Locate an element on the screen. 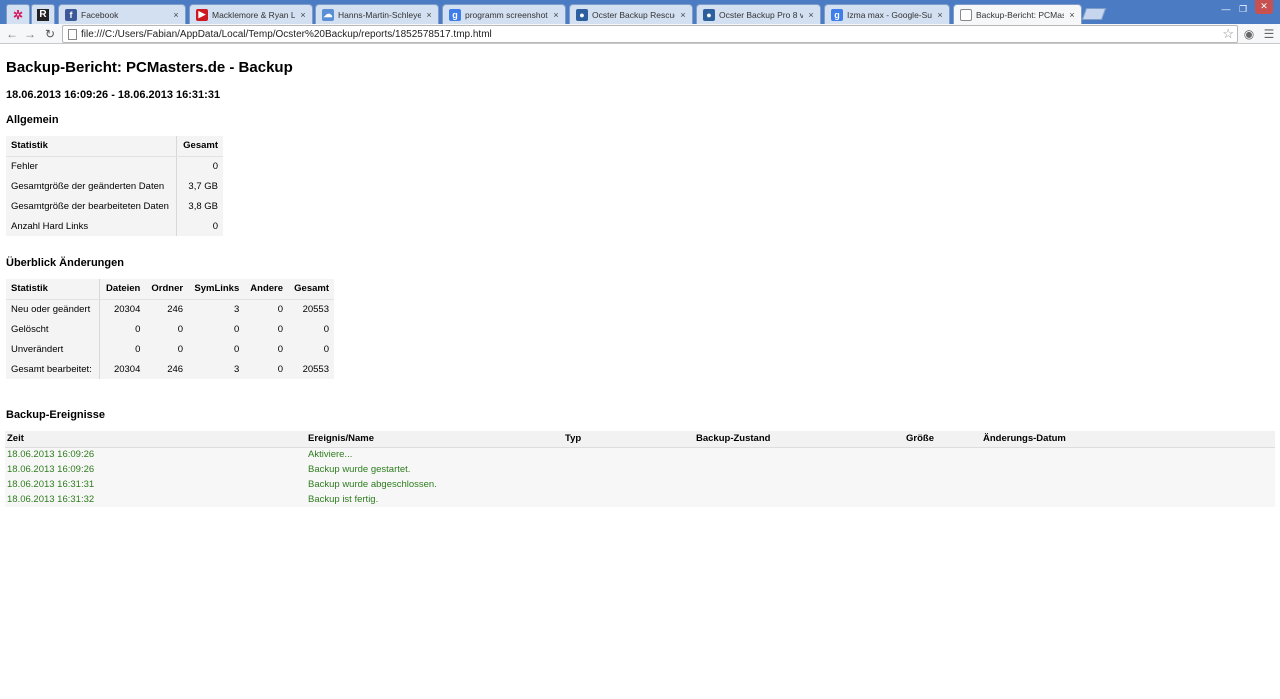 This screenshot has width=1280, height=699. asterisk-icon: ✲ is located at coordinates (18, 14).